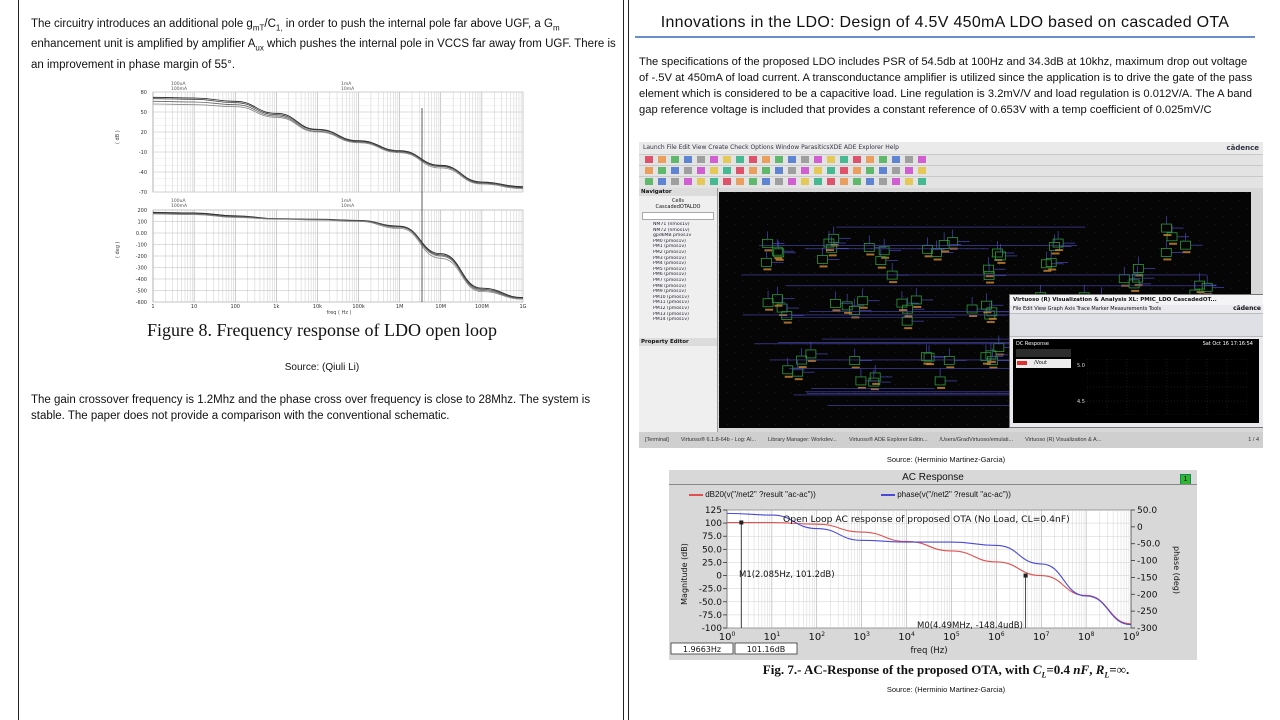  I want to click on navigator-tree-item: PM14 (pmos1v), so click(685, 320).